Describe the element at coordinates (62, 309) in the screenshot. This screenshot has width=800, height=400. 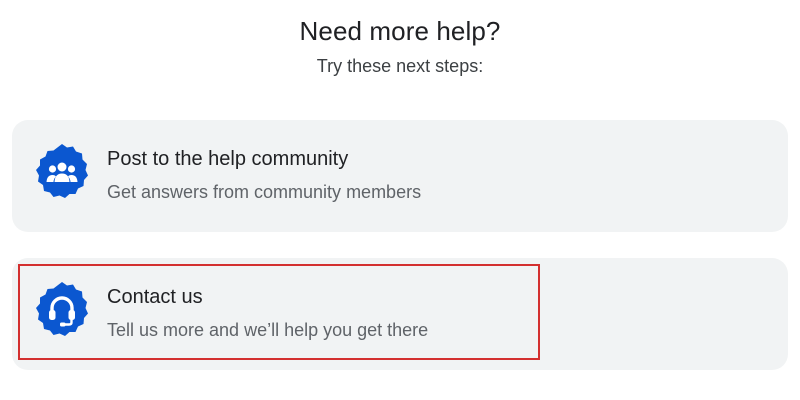
I see `headset-icon` at that location.